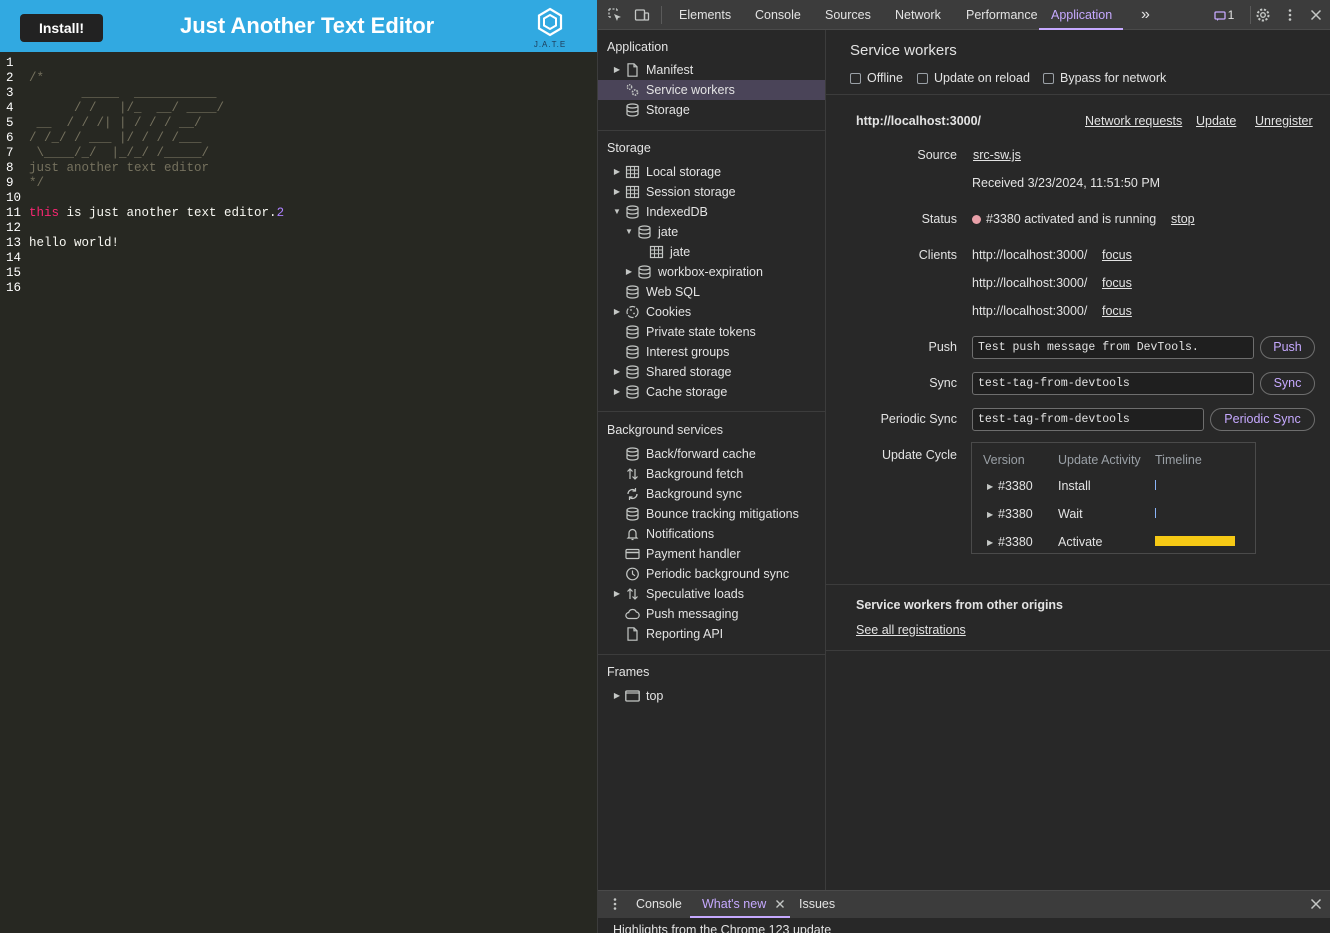  Describe the element at coordinates (711, 252) in the screenshot. I see `sidebar-item-indexeddb-jate-store: jate` at that location.